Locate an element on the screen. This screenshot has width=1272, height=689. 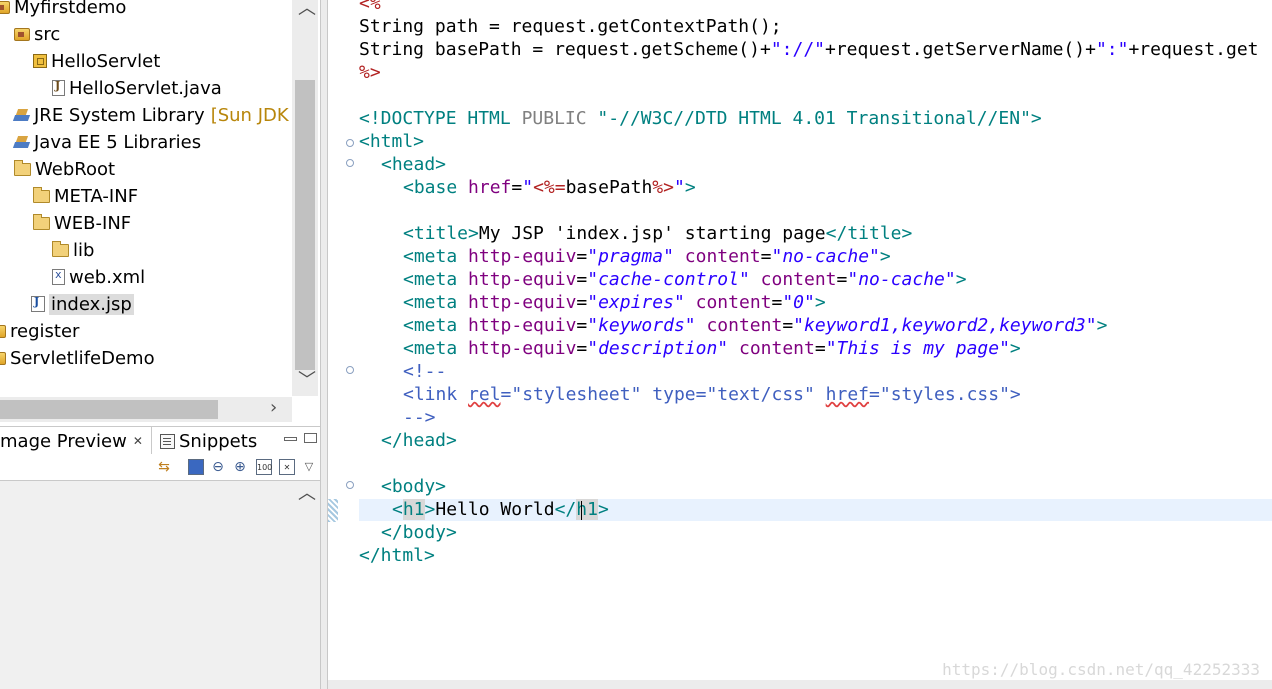
actual-size-icon: 100 is located at coordinates (264, 467).